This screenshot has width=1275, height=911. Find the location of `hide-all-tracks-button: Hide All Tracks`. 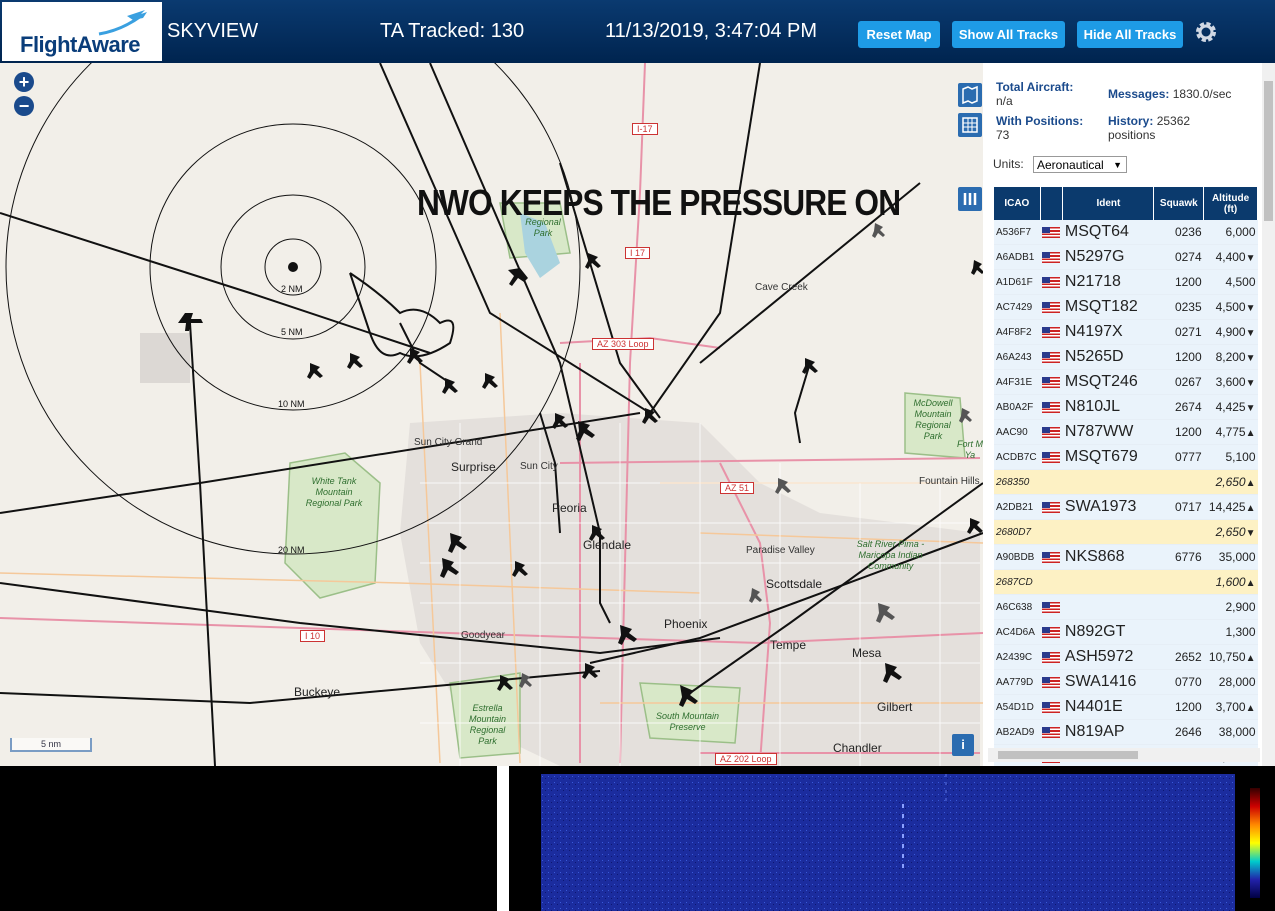

hide-all-tracks-button: Hide All Tracks is located at coordinates (1130, 34).